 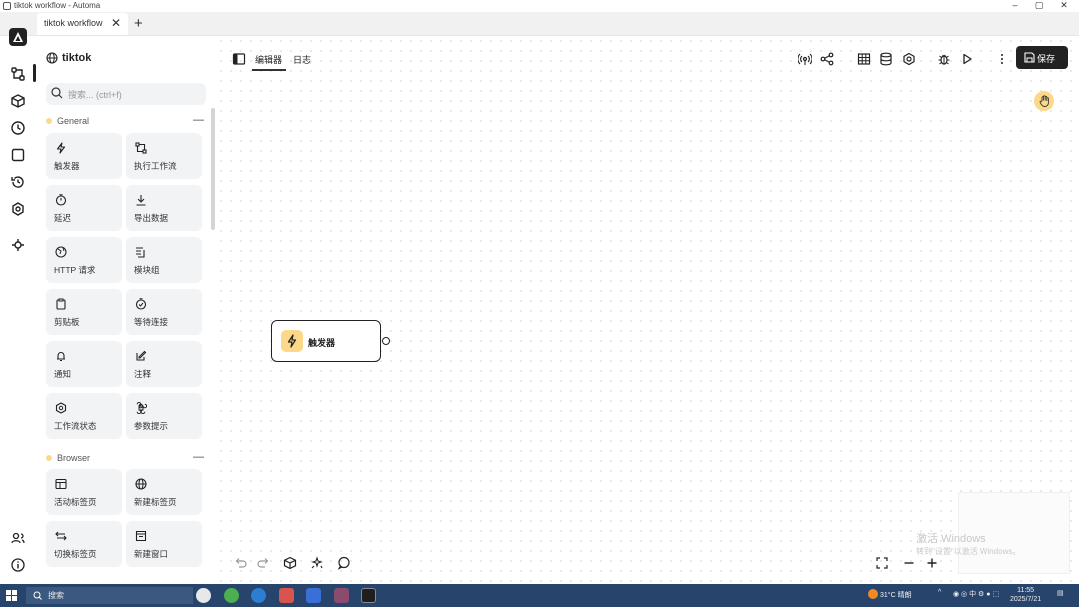 I want to click on block-switch-tab: 切换标签页, so click(x=84, y=544).